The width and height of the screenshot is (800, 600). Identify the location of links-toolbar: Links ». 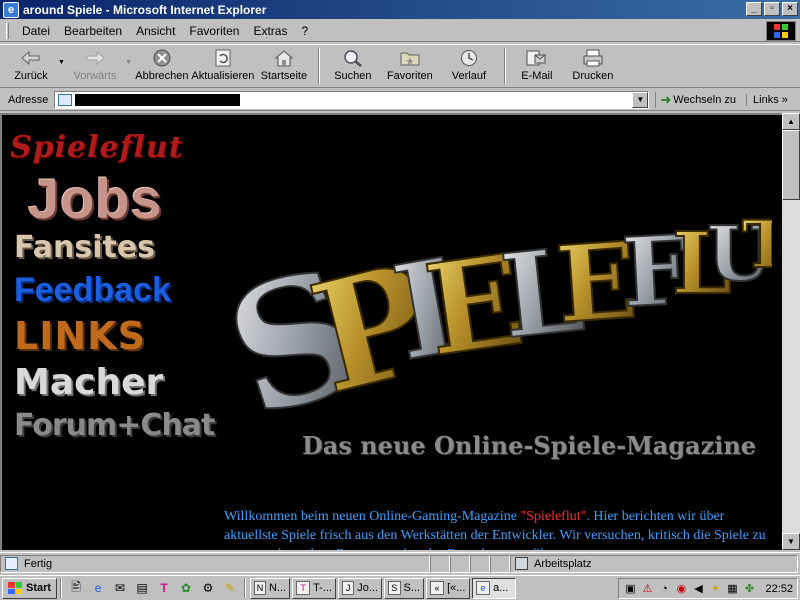
(767, 99).